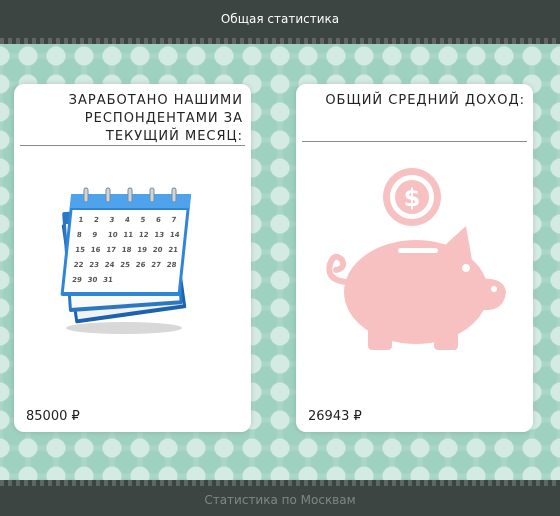 The image size is (560, 516). Describe the element at coordinates (53, 416) in the screenshot. I see `earned-value: 85000 ₽` at that location.